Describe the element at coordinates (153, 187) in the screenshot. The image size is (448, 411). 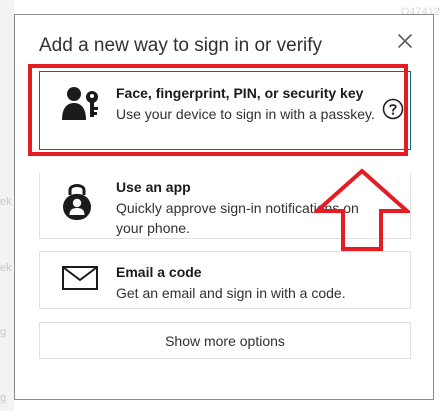
I see `option-app-title: Use an app` at that location.